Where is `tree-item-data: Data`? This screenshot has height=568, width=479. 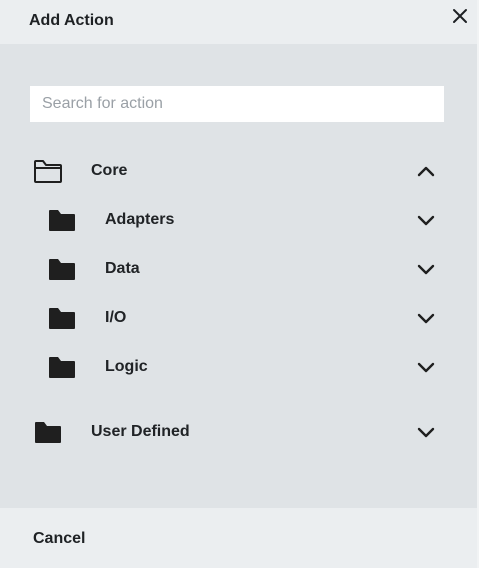 tree-item-data: Data is located at coordinates (238, 270).